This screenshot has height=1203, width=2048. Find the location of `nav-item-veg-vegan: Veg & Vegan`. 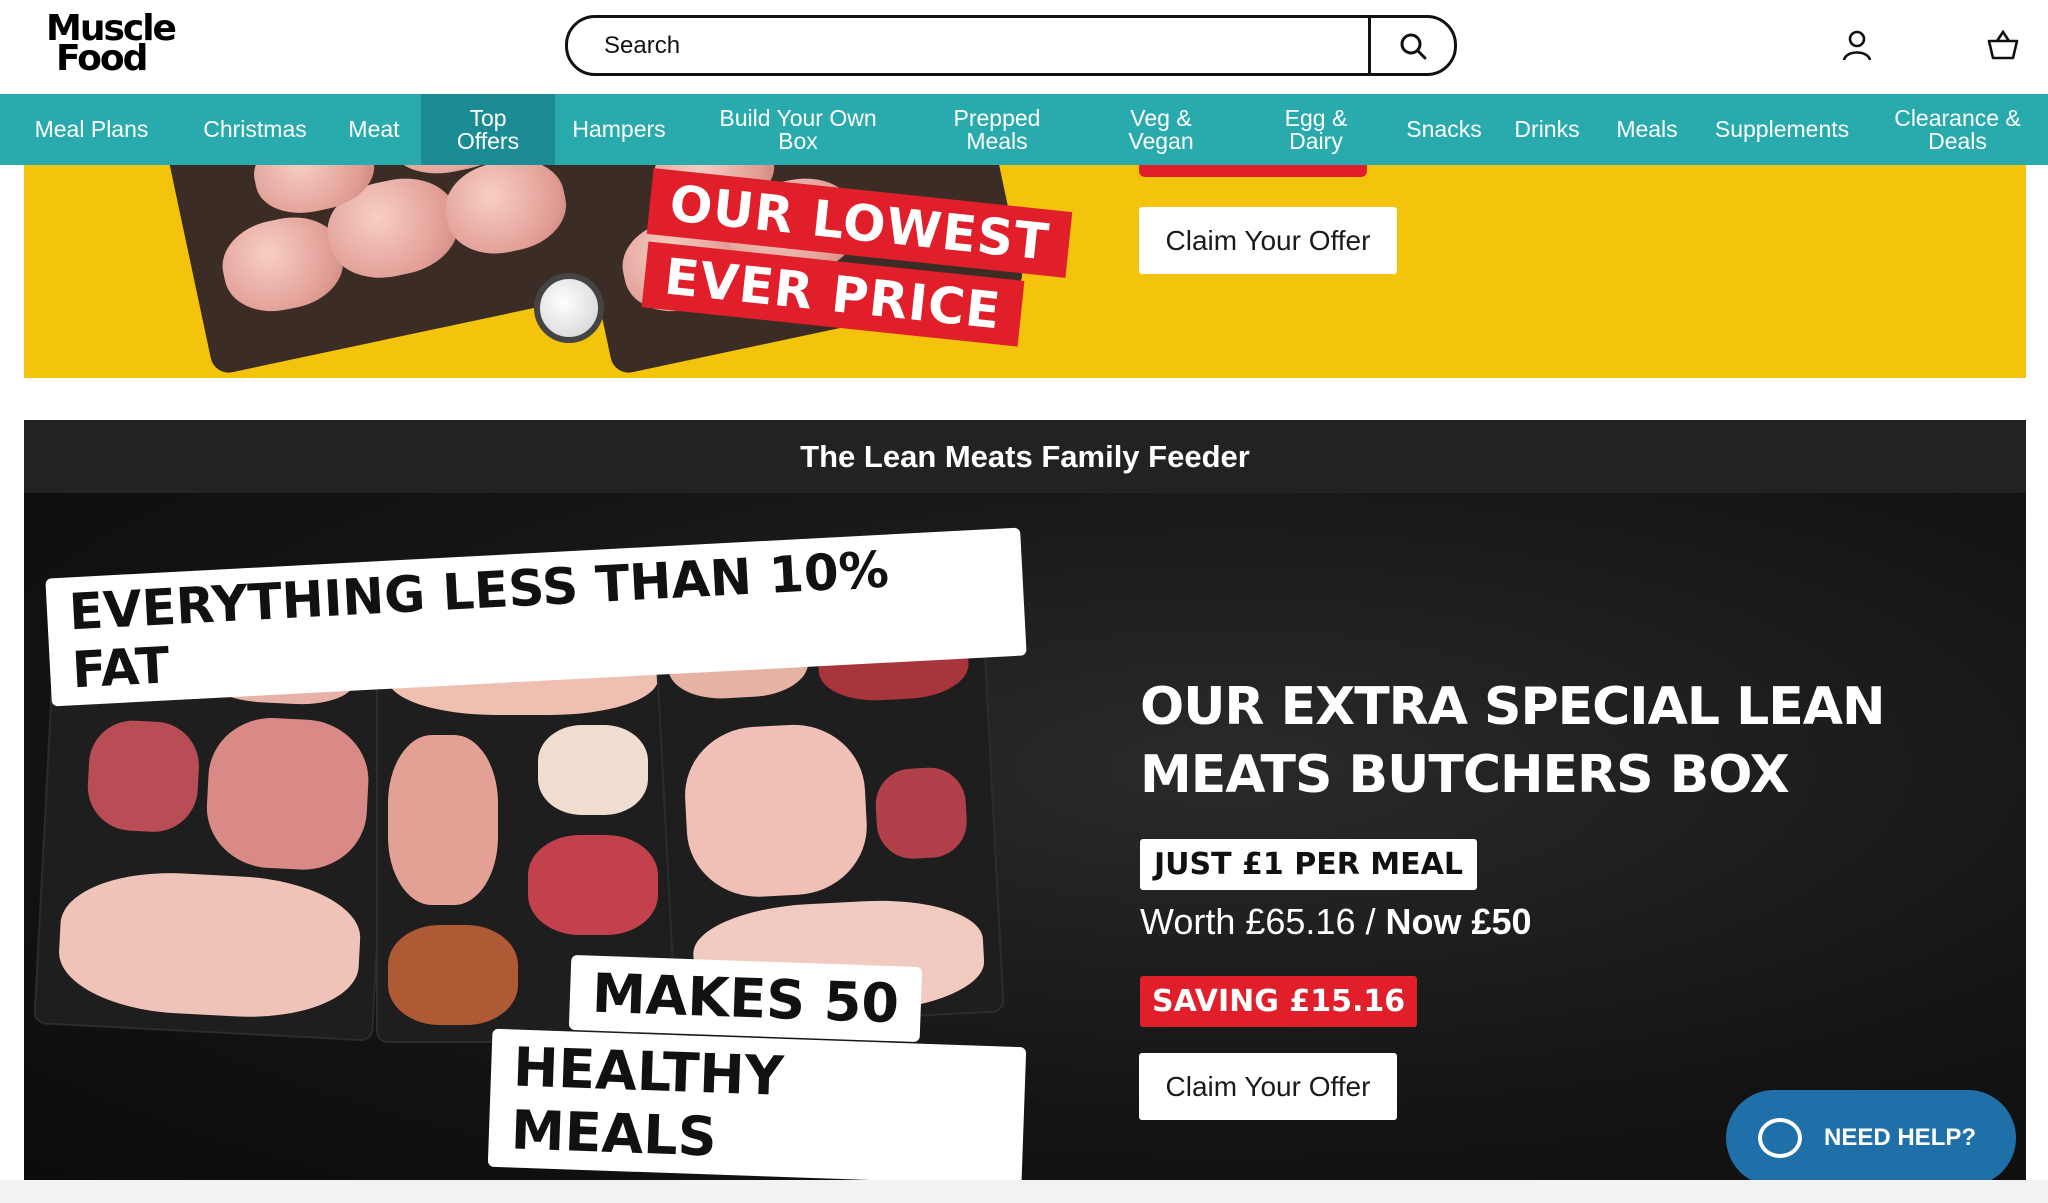

nav-item-veg-vegan: Veg & Vegan is located at coordinates (1161, 129).